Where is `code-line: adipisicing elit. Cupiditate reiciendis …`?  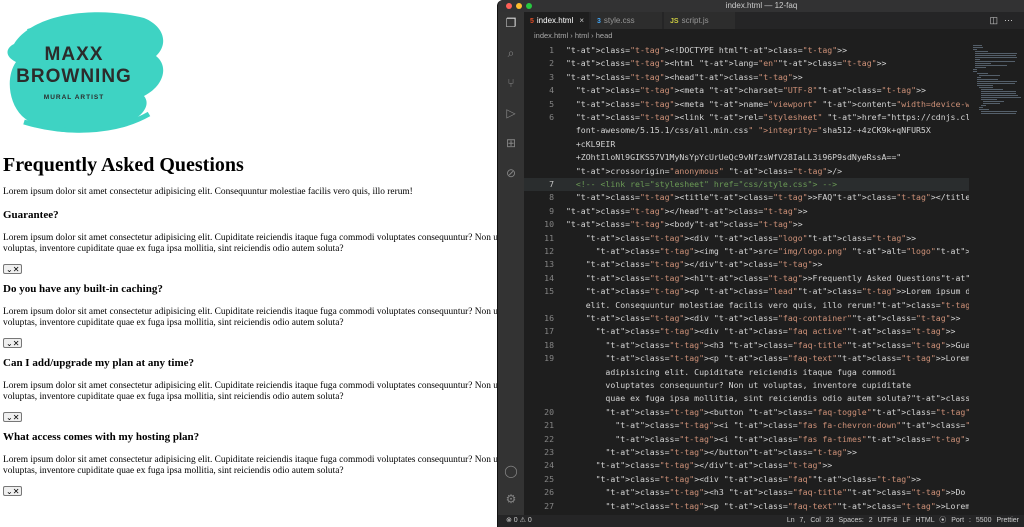 code-line: adipisicing elit. Cupiditate reiciendis … is located at coordinates (746, 372).